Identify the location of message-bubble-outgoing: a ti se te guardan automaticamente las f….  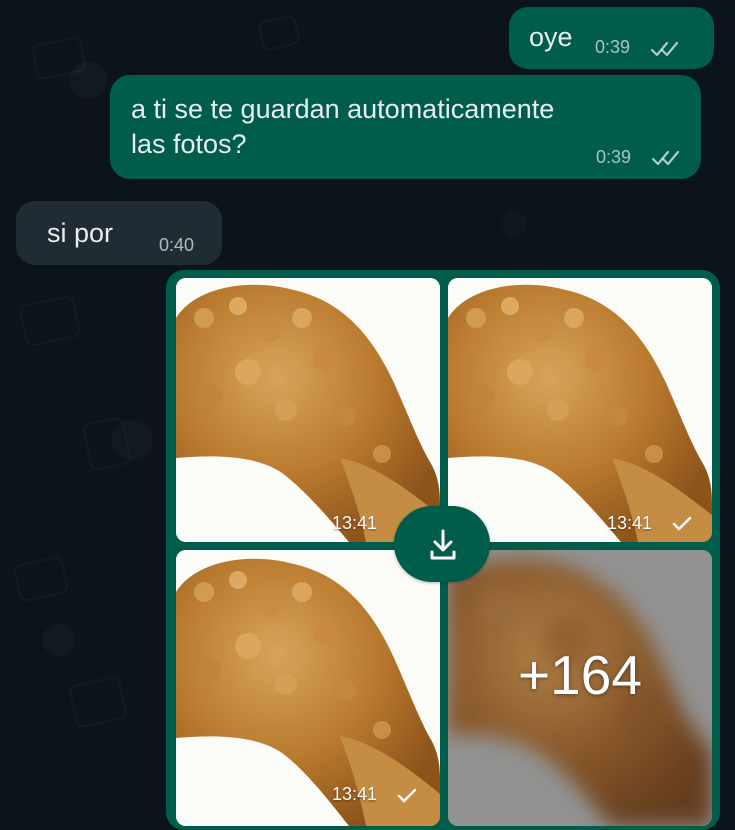
(405, 127).